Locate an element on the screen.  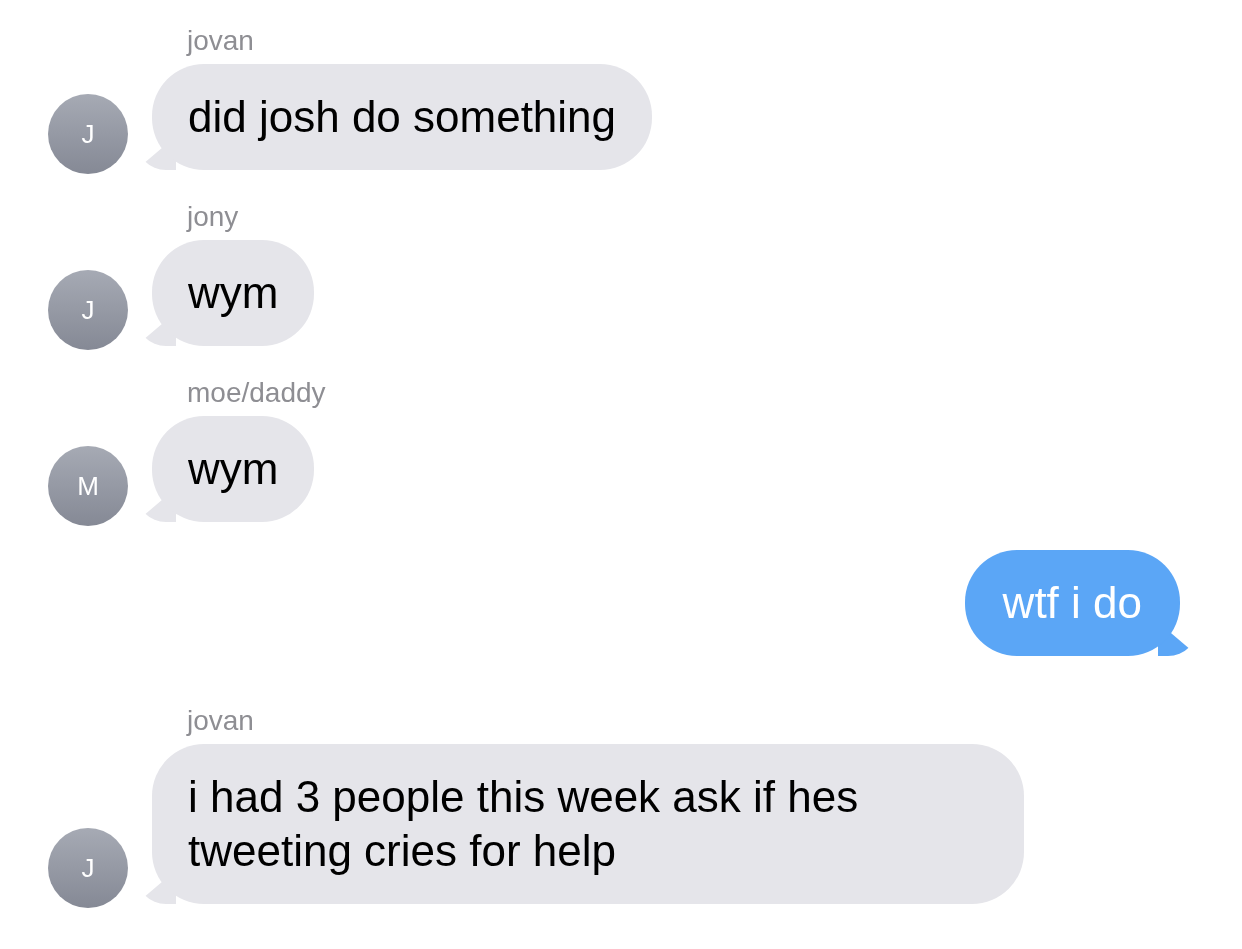
avatar: M is located at coordinates (88, 486).